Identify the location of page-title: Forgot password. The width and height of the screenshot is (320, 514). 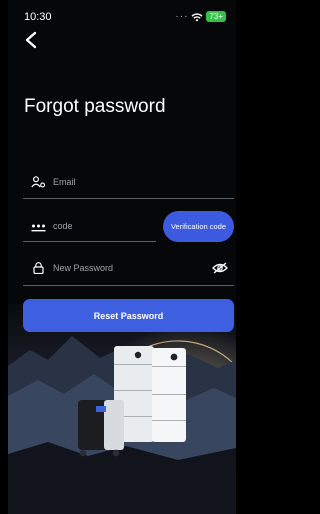
(95, 106).